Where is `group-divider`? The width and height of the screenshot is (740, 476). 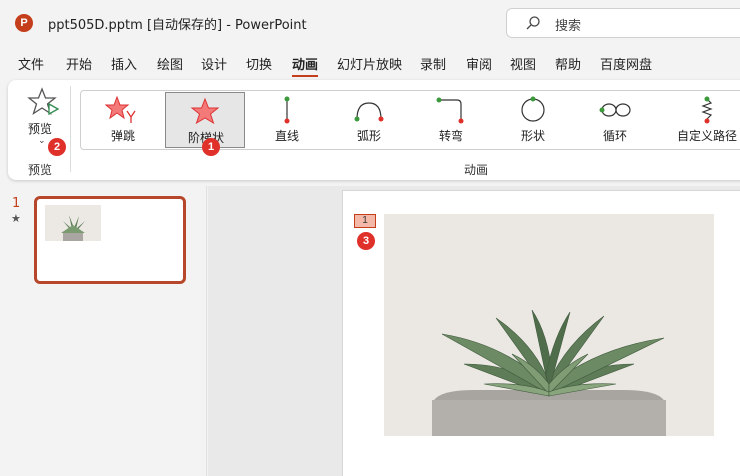
group-divider is located at coordinates (70, 129).